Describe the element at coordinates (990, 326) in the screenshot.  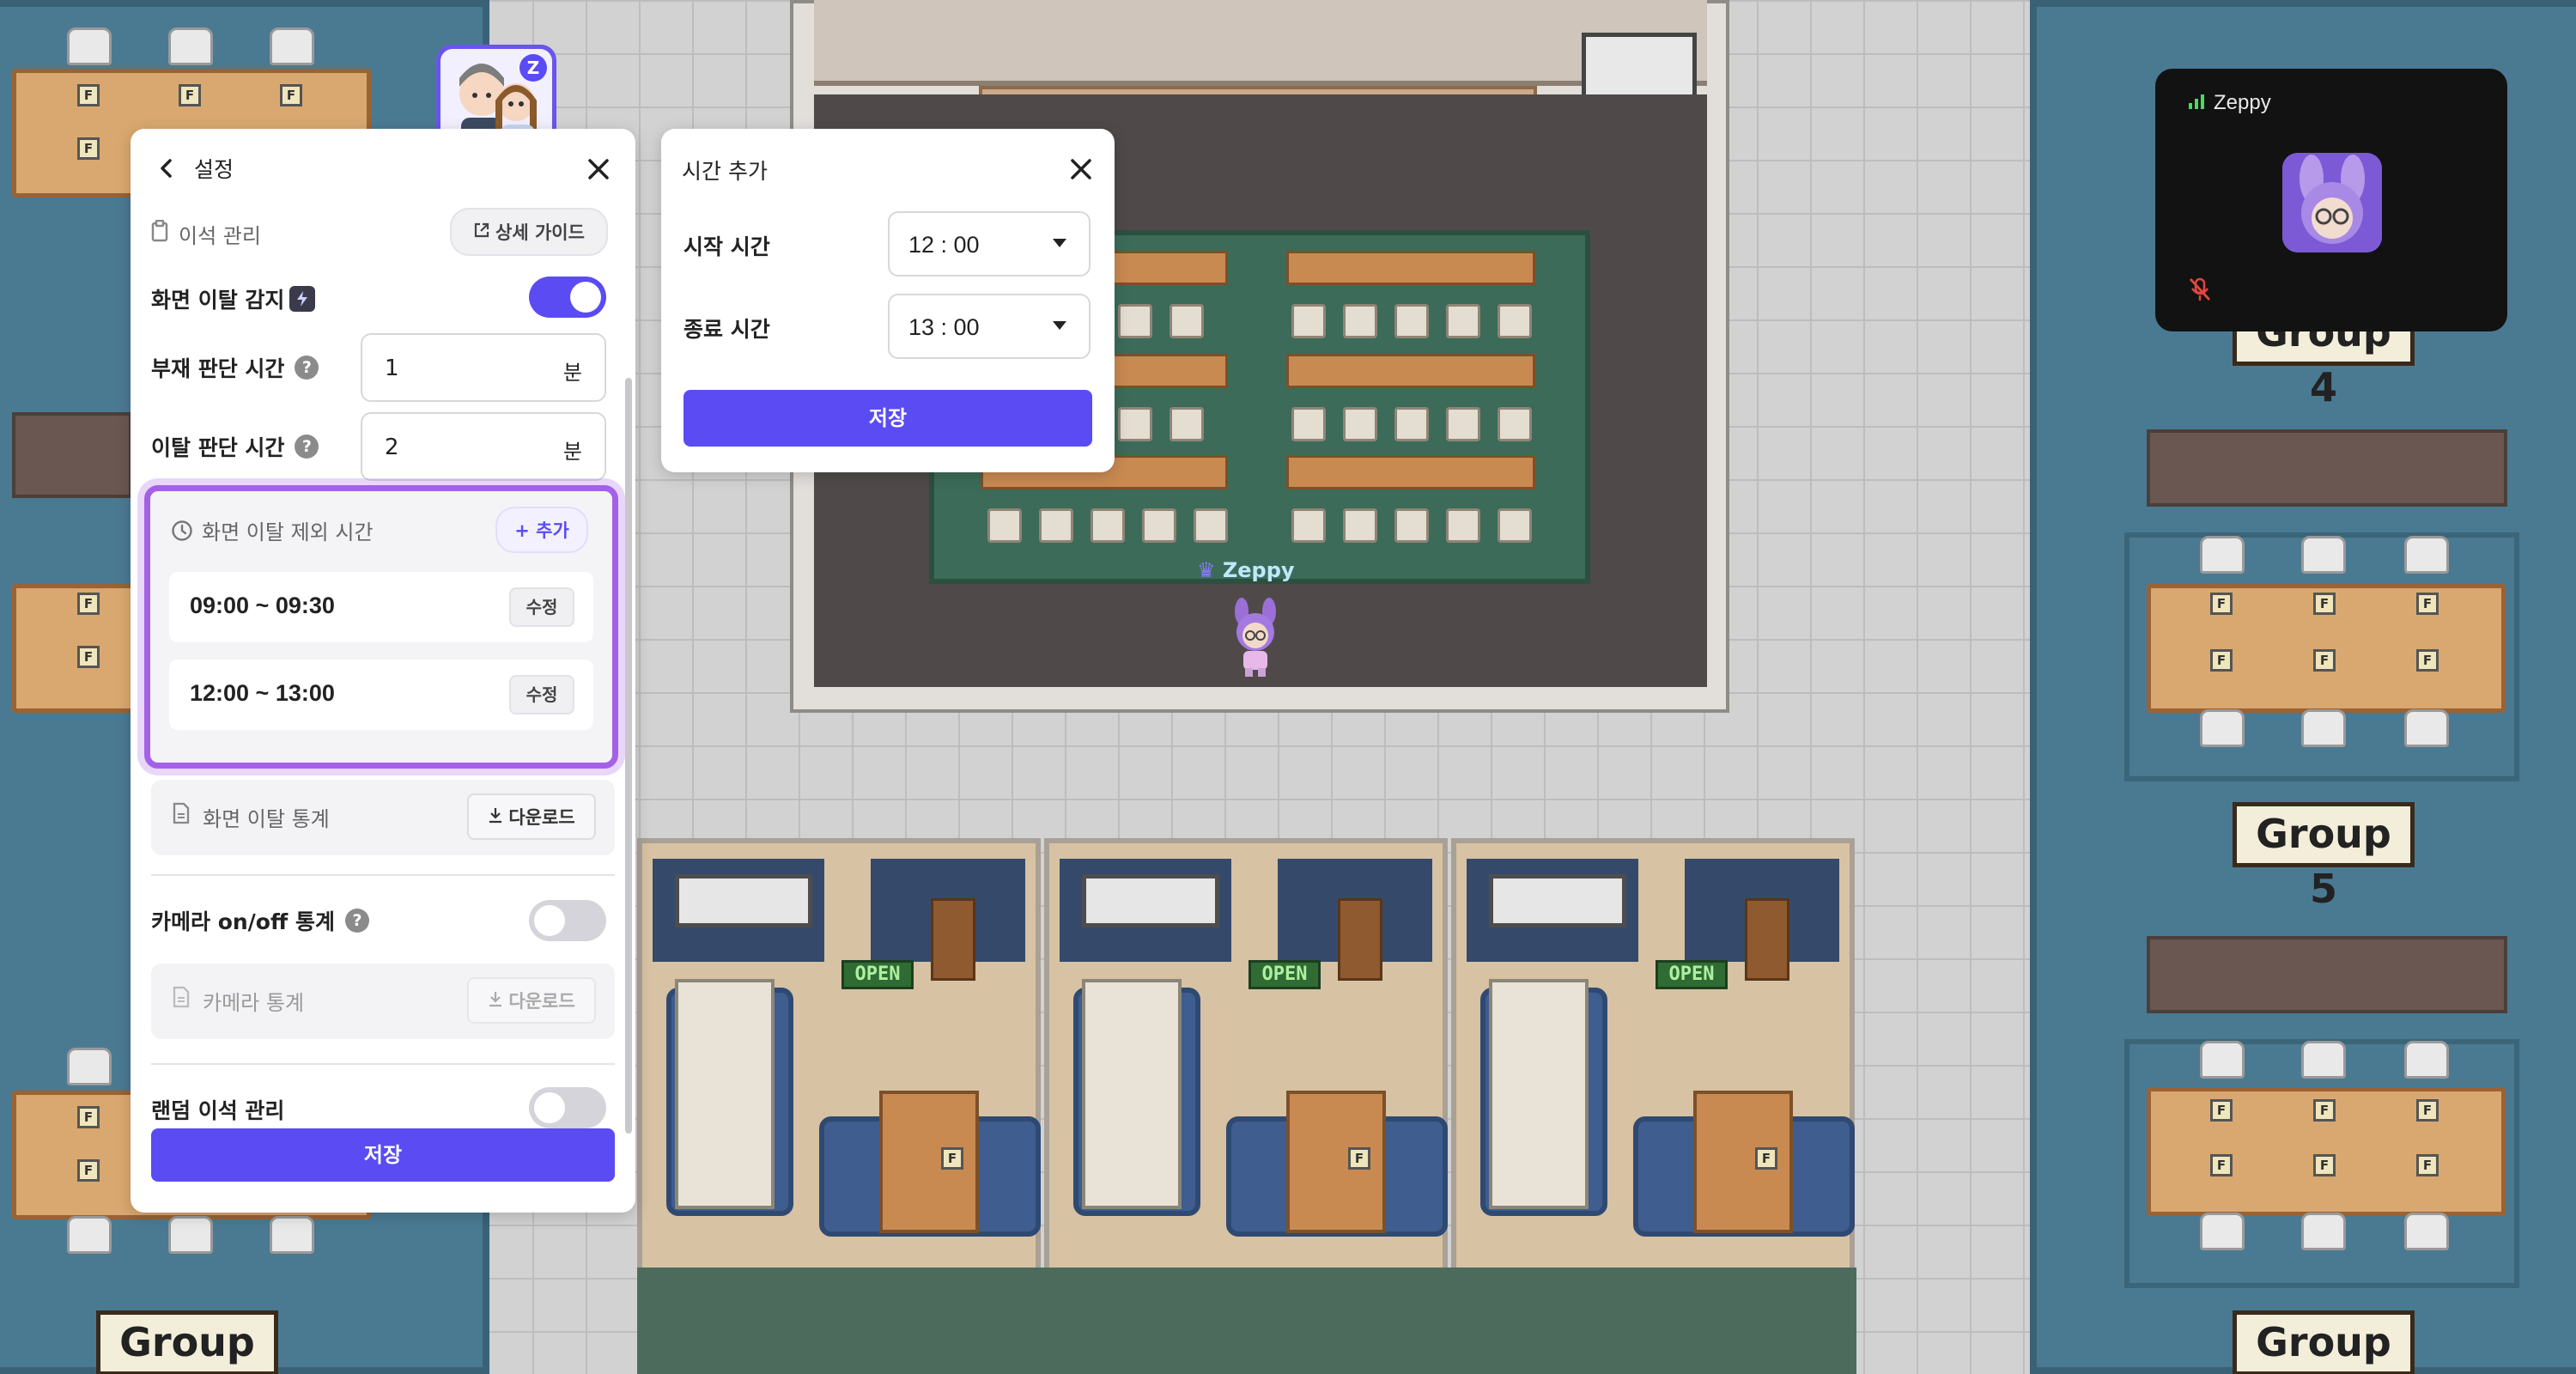
I see `end-time-select: 13 : 00` at that location.